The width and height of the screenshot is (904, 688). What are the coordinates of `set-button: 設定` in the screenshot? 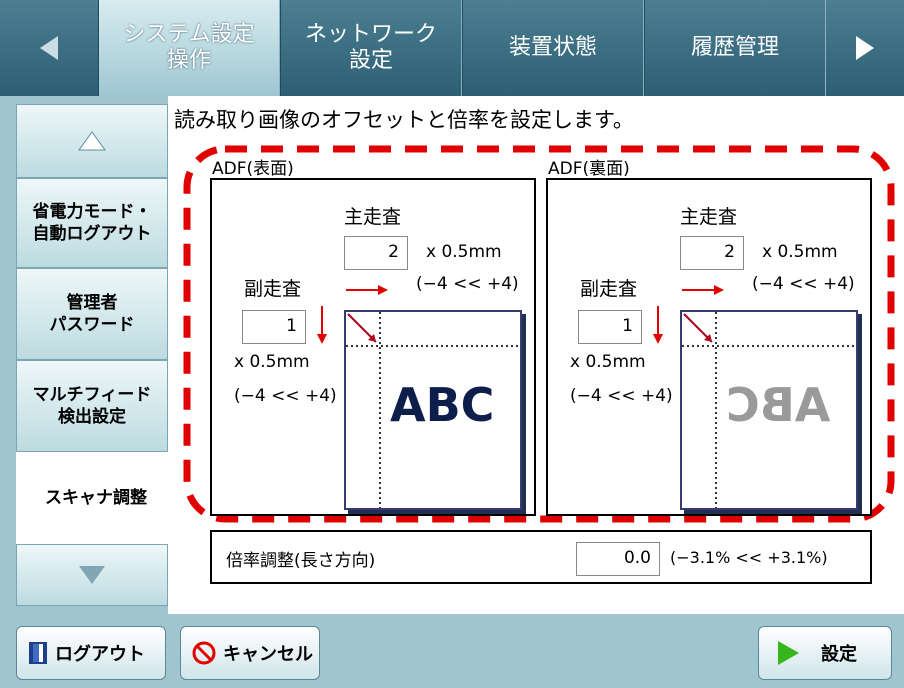 It's located at (825, 653).